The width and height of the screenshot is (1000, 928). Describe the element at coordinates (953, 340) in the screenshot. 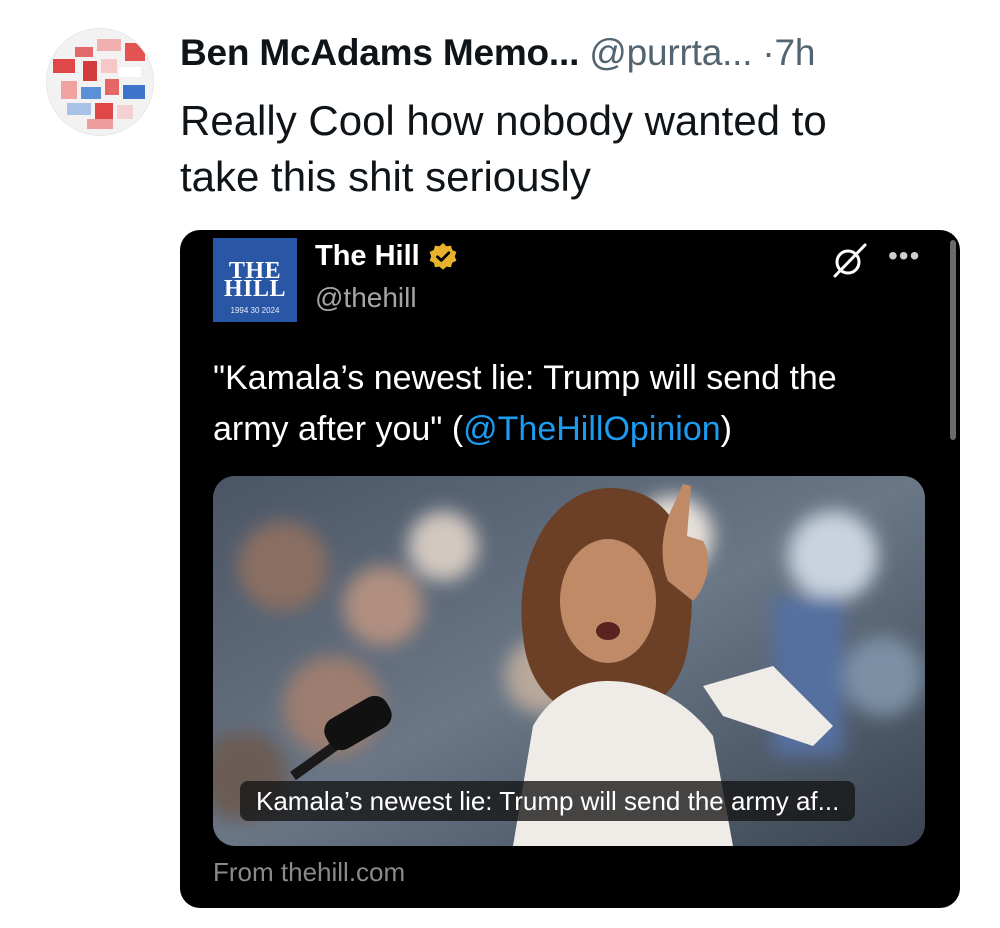

I see `scrollbar` at that location.